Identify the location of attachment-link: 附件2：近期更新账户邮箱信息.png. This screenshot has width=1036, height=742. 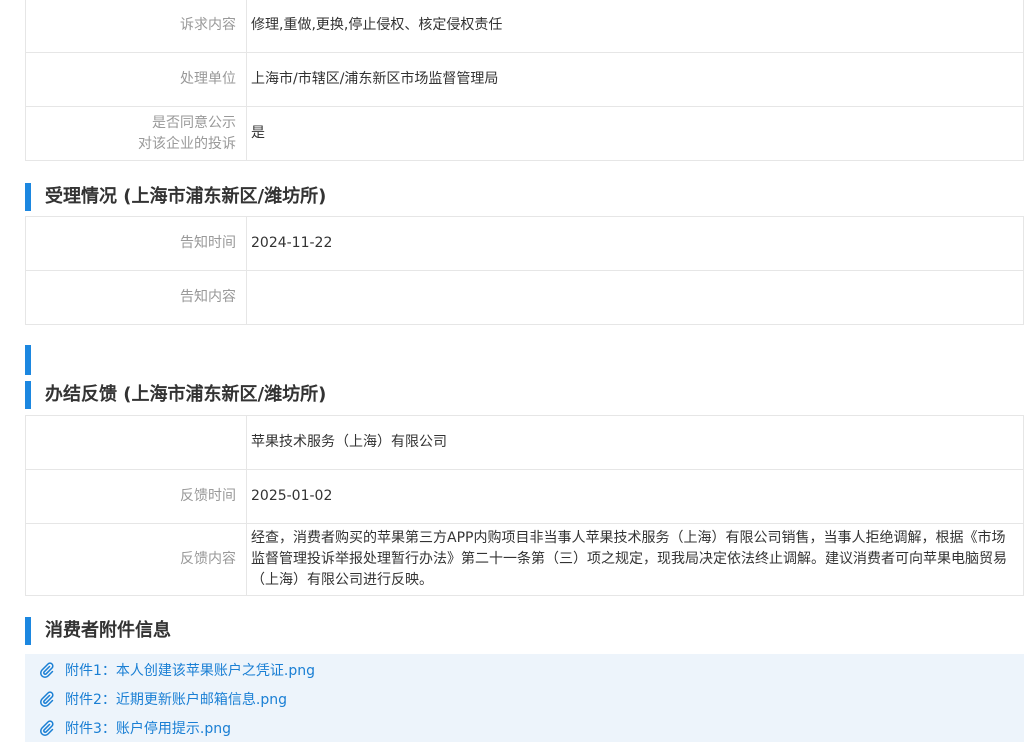
(524, 698).